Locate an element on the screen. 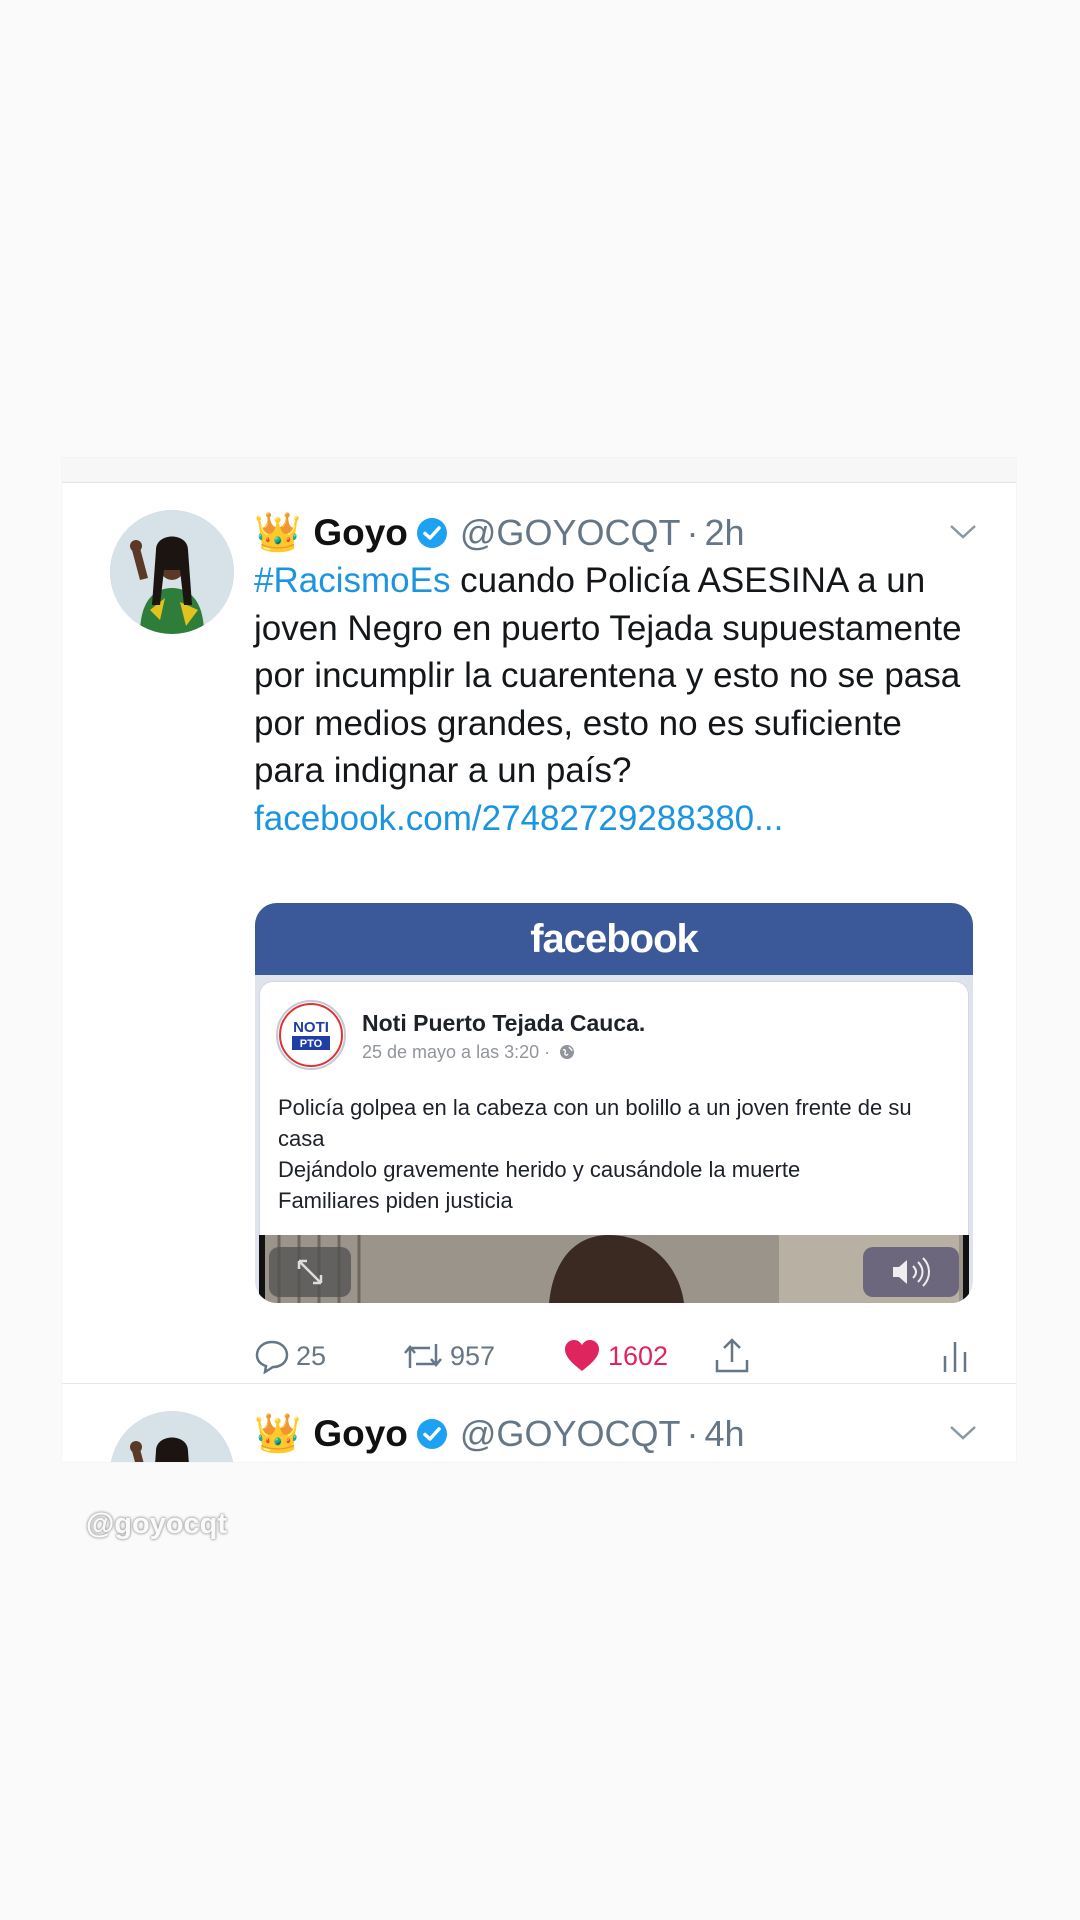  retweet-button: 957 is located at coordinates (448, 1356).